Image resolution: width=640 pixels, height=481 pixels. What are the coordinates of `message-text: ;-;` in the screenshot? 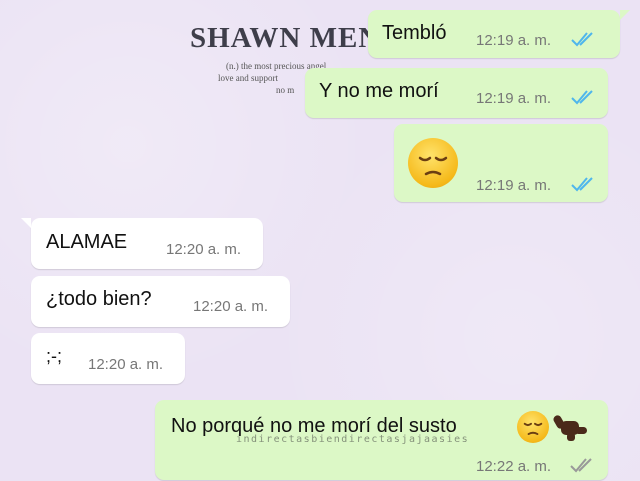 It's located at (54, 356).